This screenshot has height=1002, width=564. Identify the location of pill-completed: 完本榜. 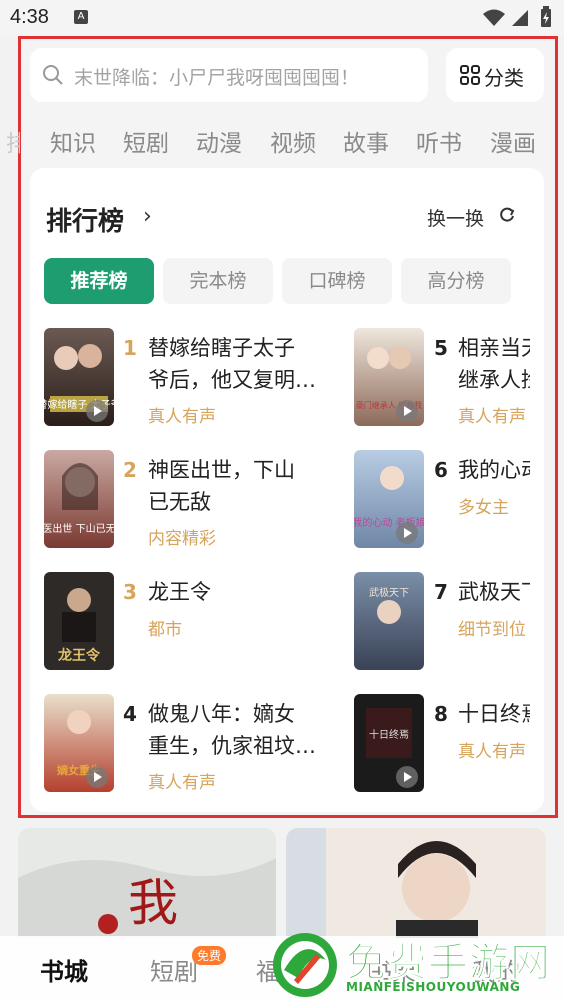
(218, 281).